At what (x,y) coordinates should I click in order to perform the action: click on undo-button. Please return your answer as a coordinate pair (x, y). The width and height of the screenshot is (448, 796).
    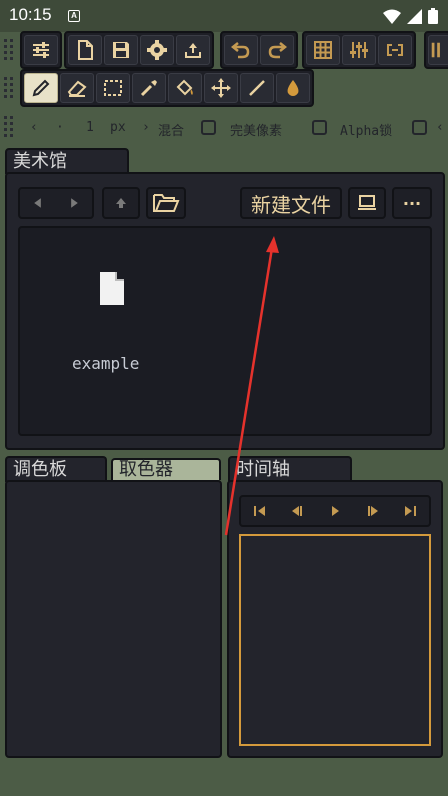
    Looking at the image, I should click on (241, 50).